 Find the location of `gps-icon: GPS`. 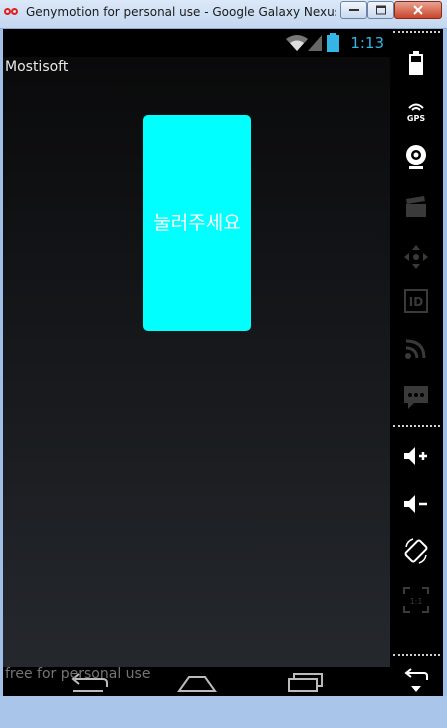

gps-icon: GPS is located at coordinates (416, 113).